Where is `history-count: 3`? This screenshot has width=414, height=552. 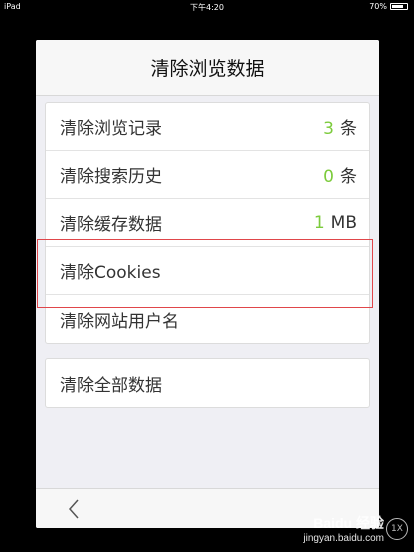
history-count: 3 is located at coordinates (328, 129).